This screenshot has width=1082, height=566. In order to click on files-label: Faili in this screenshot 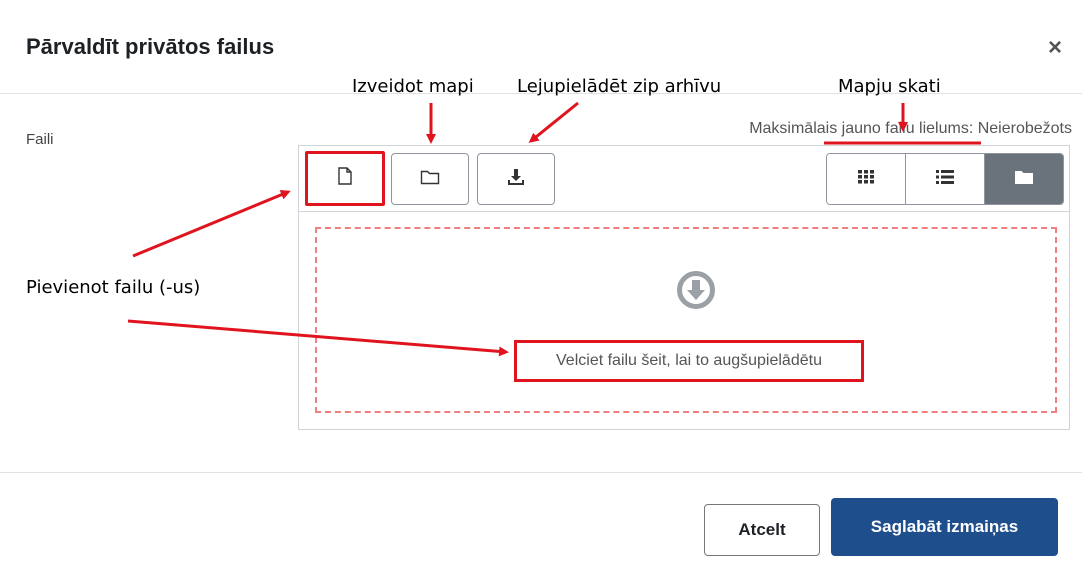, I will do `click(40, 139)`.